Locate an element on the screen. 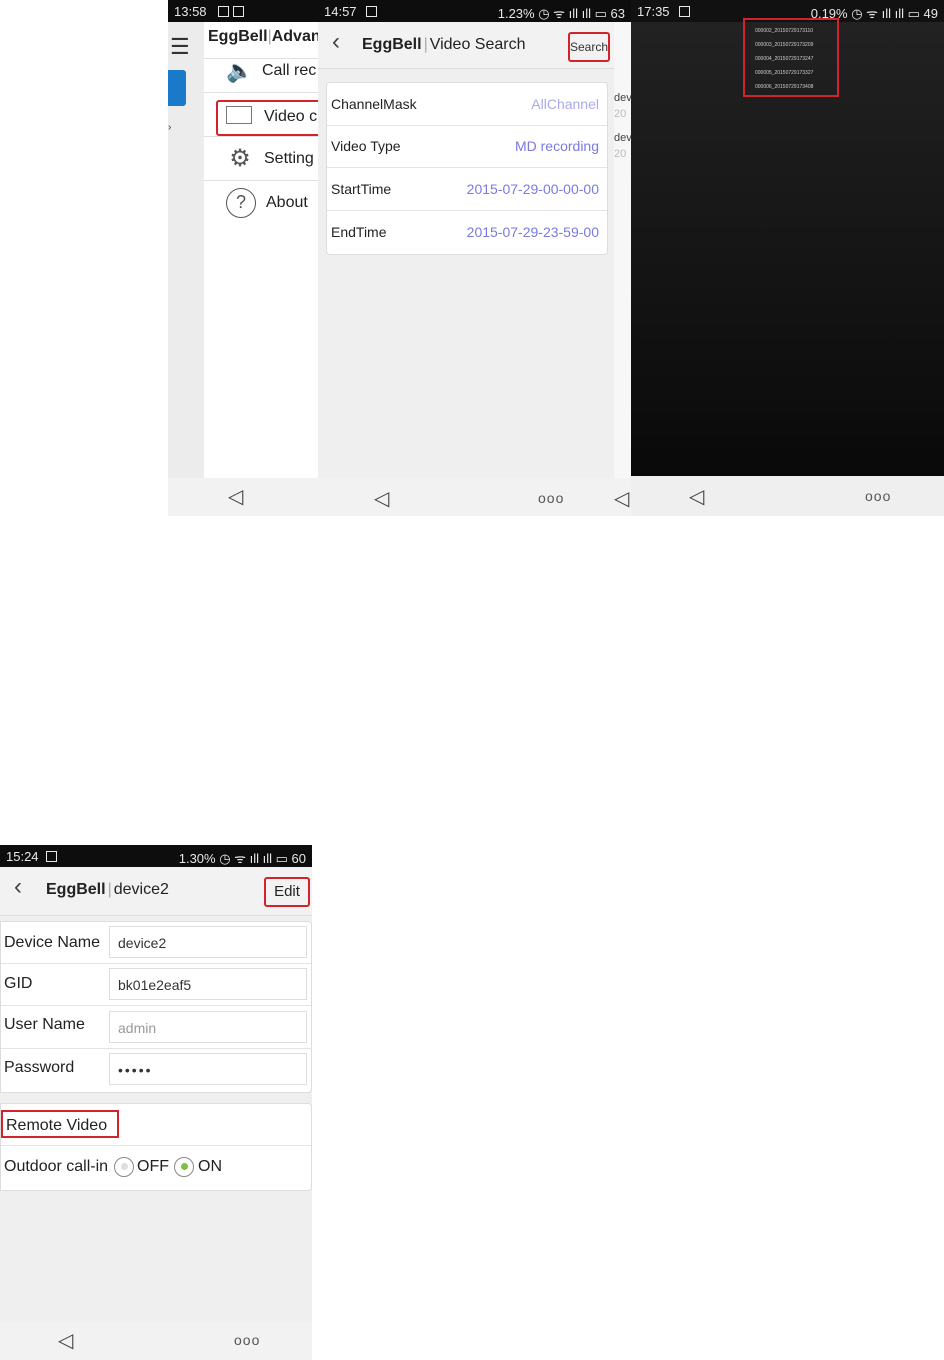  gear-icon: ⚙ is located at coordinates (240, 158).